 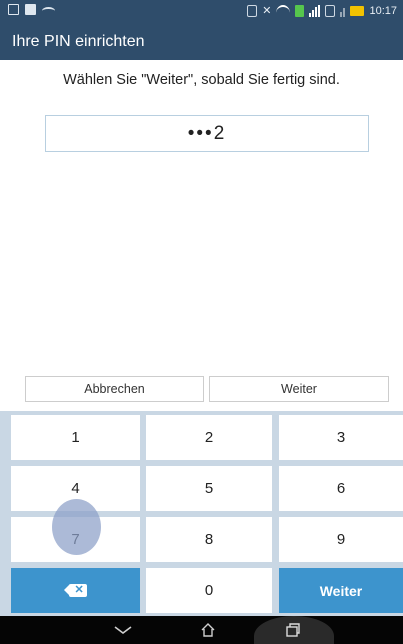 What do you see at coordinates (341, 488) in the screenshot?
I see `key-6: 6` at bounding box center [341, 488].